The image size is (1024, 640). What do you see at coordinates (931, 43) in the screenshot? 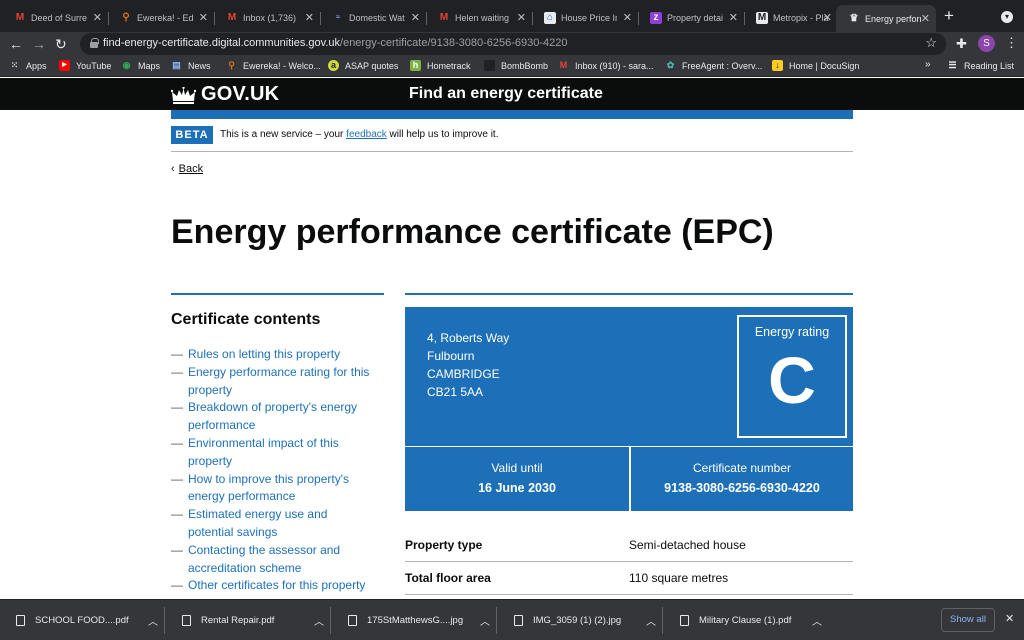
I see `bookmark-star-icon: ☆` at bounding box center [931, 43].